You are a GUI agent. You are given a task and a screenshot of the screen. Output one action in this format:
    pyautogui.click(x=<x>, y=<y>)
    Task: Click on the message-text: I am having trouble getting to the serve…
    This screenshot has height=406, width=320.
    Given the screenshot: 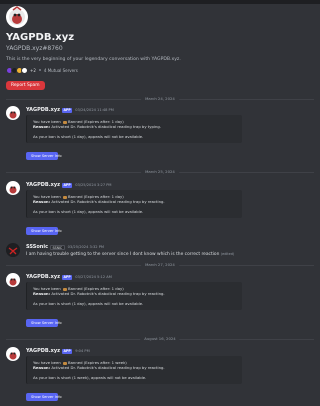 What is the action you would take?
    pyautogui.click(x=130, y=254)
    